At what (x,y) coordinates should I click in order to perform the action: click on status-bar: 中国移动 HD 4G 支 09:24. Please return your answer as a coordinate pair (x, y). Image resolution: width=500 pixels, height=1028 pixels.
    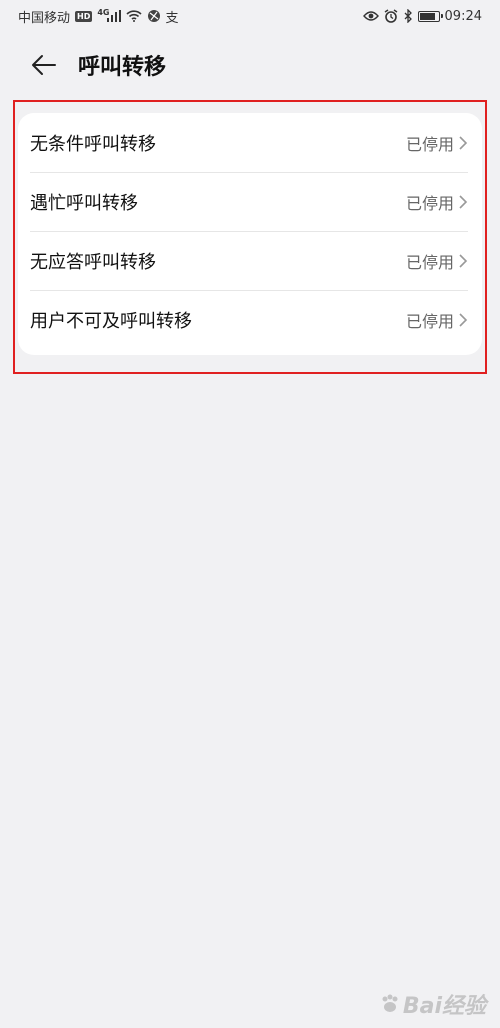
    Looking at the image, I should click on (250, 16).